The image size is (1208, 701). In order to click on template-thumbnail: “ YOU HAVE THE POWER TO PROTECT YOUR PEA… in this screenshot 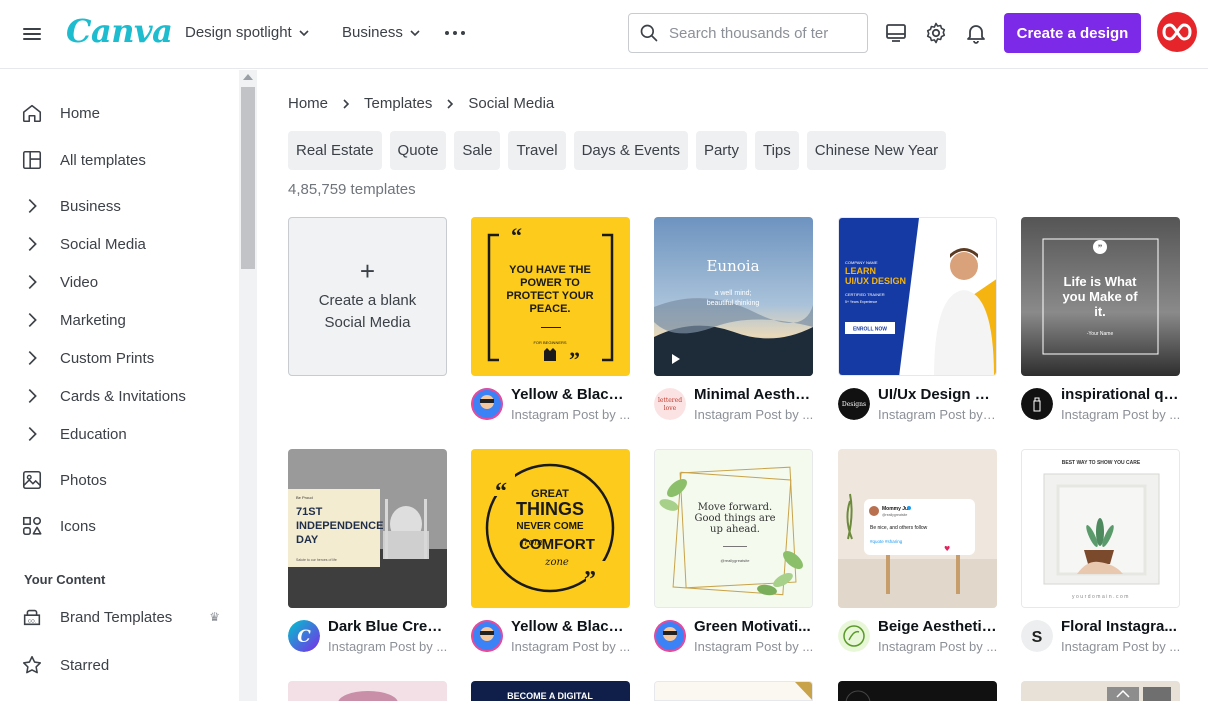, I will do `click(550, 296)`.